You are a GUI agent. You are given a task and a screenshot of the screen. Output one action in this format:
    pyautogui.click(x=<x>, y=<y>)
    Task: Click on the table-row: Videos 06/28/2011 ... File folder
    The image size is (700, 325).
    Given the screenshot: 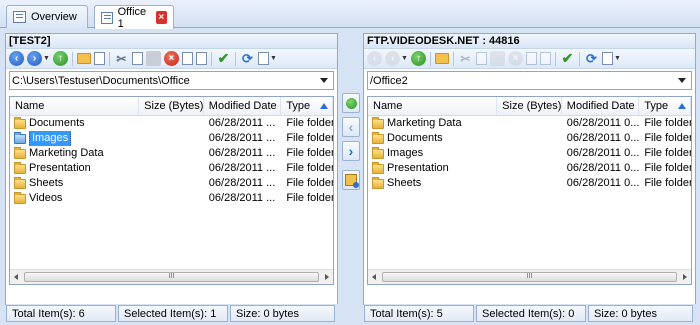 What is the action you would take?
    pyautogui.click(x=171, y=198)
    